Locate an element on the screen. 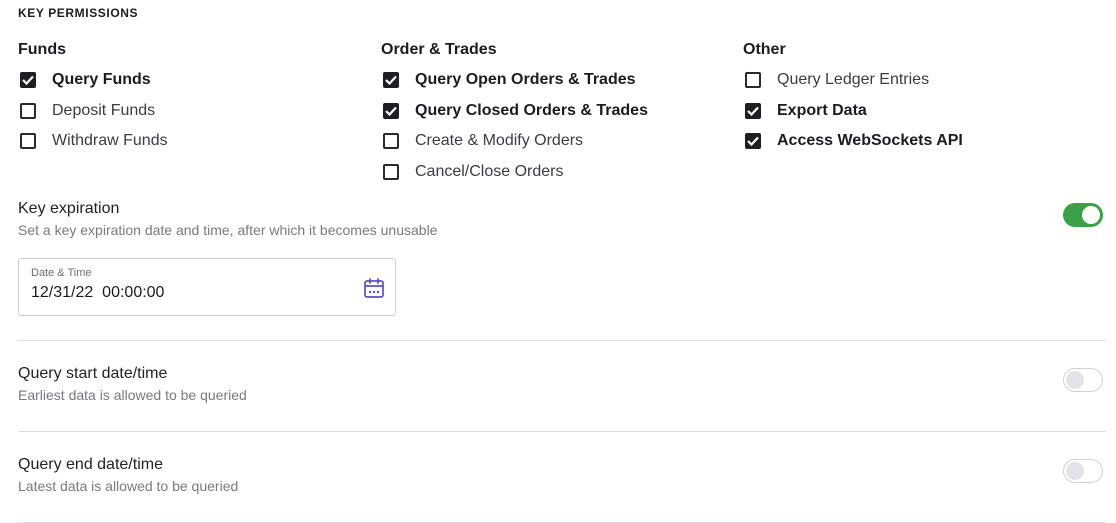  funds-heading: Funds is located at coordinates (42, 49).